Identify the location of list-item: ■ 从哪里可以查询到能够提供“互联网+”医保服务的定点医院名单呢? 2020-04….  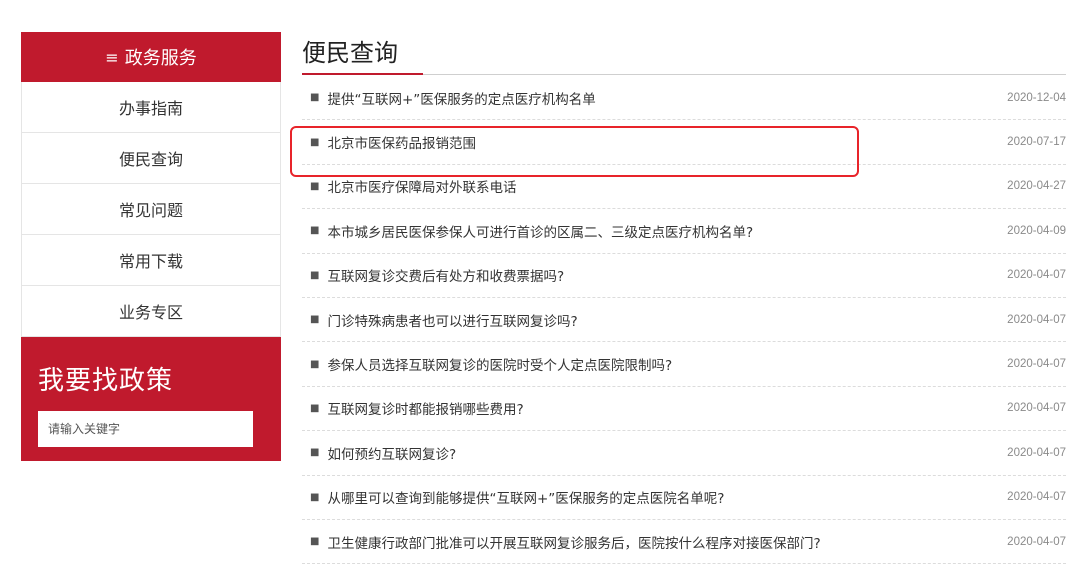
(684, 498).